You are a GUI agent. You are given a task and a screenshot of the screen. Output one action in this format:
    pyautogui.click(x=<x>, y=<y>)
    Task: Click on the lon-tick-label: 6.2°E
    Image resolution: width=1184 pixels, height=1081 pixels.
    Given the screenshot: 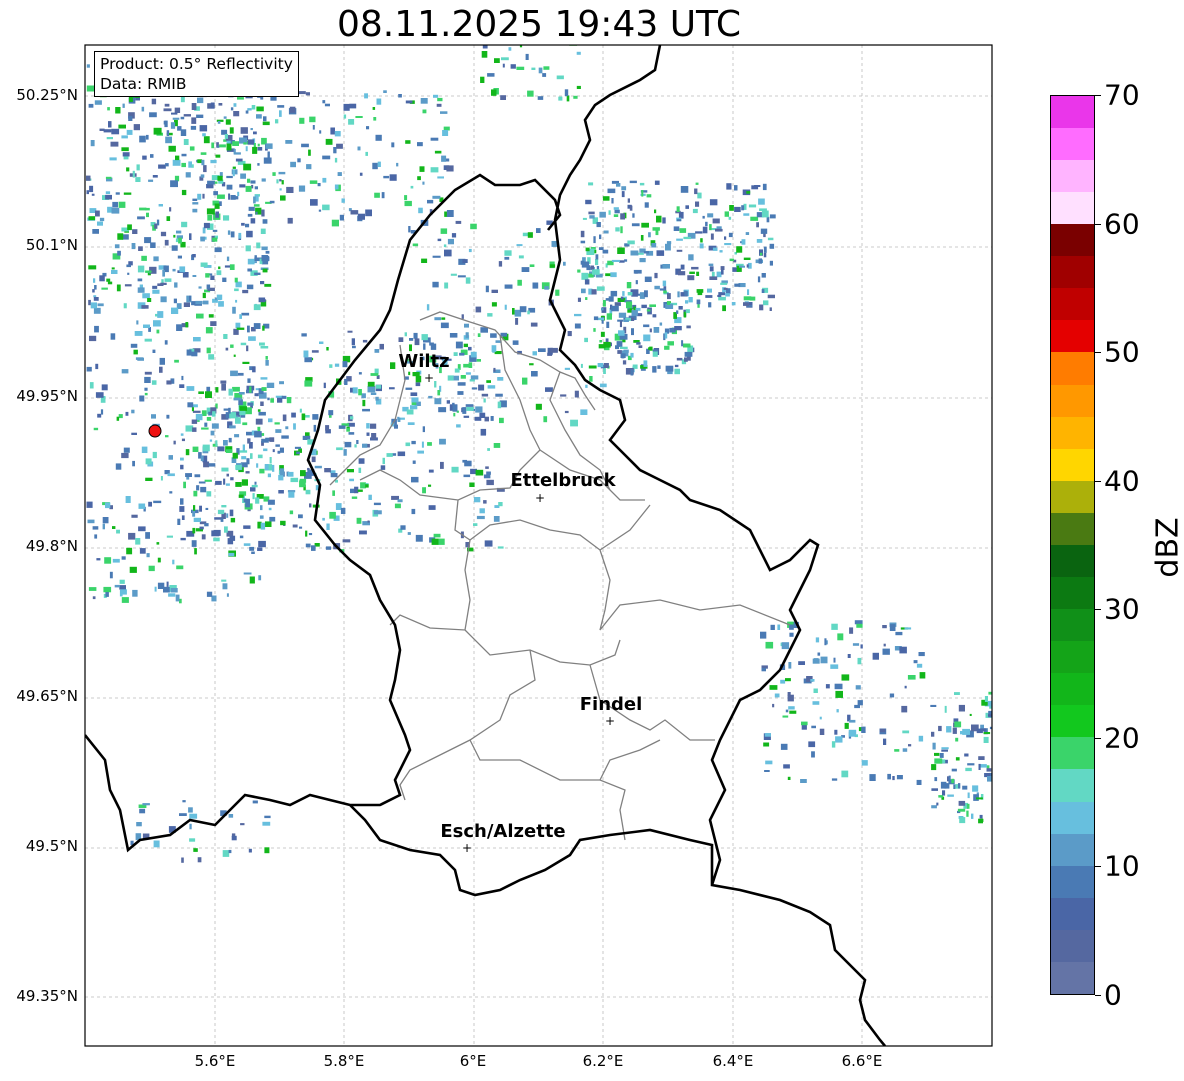 What is the action you would take?
    pyautogui.click(x=603, y=1061)
    